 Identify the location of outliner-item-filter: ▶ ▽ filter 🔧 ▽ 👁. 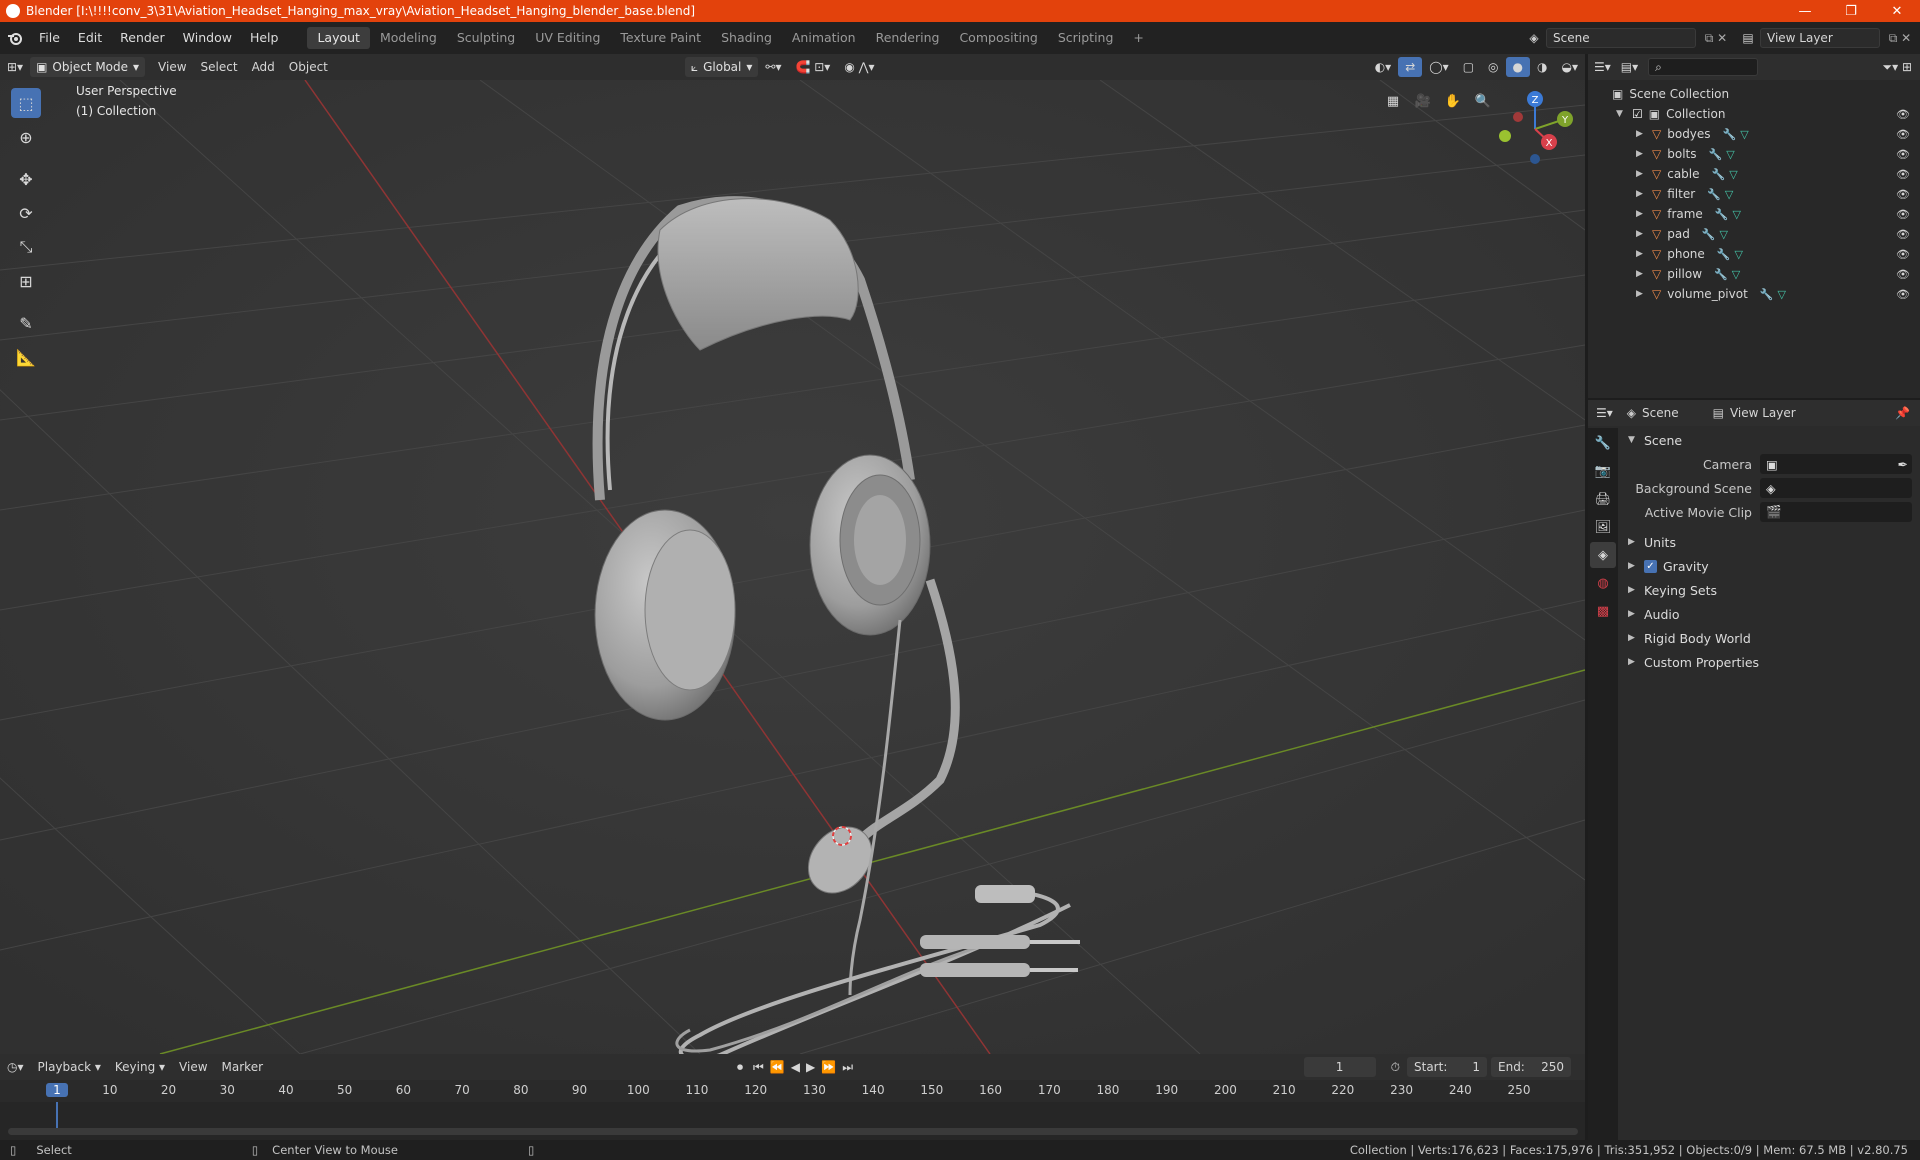
(1754, 194).